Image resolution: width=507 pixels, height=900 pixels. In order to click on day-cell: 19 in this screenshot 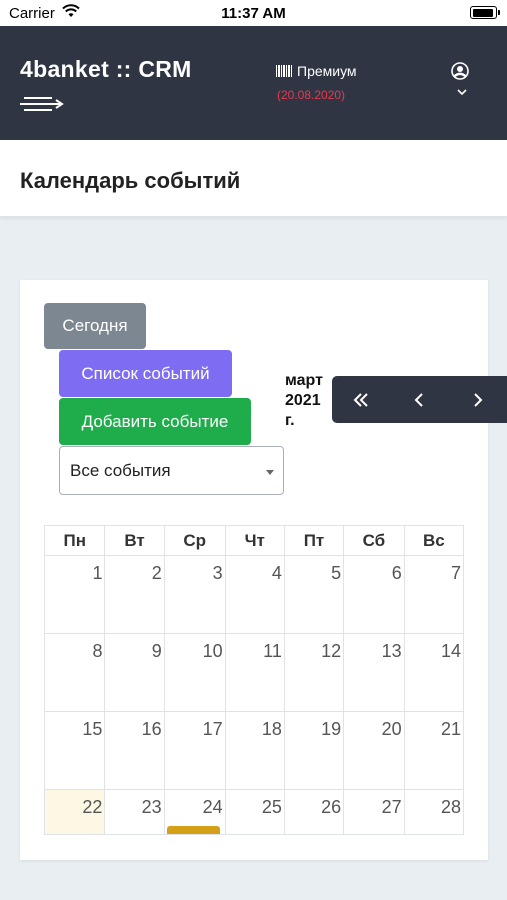, I will do `click(314, 750)`.